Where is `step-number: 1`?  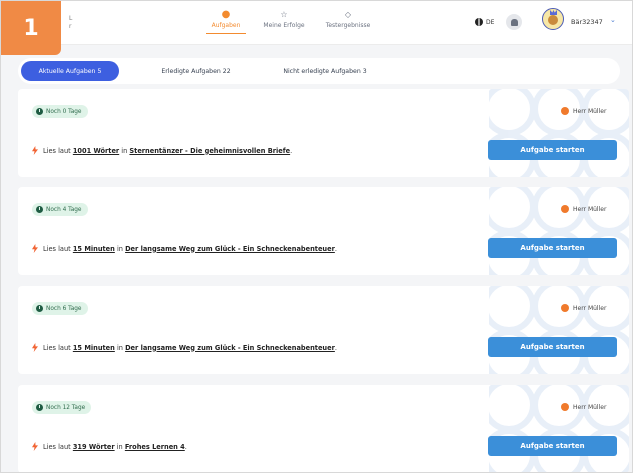 step-number: 1 is located at coordinates (31, 28).